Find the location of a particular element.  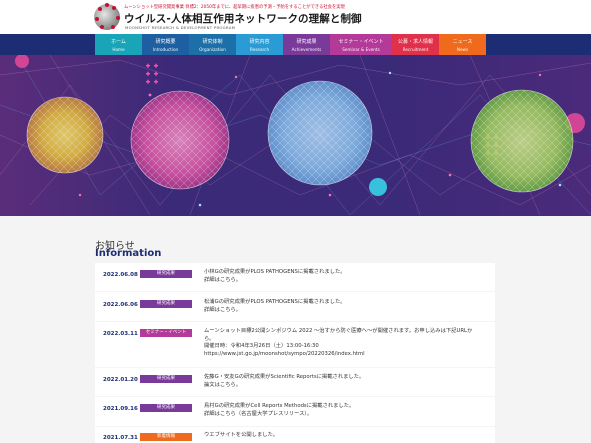

news-body: 小林Gの研究成果がPLOS PATHOGENSに掲載されました。 詳細はこちら。 is located at coordinates (346, 276).